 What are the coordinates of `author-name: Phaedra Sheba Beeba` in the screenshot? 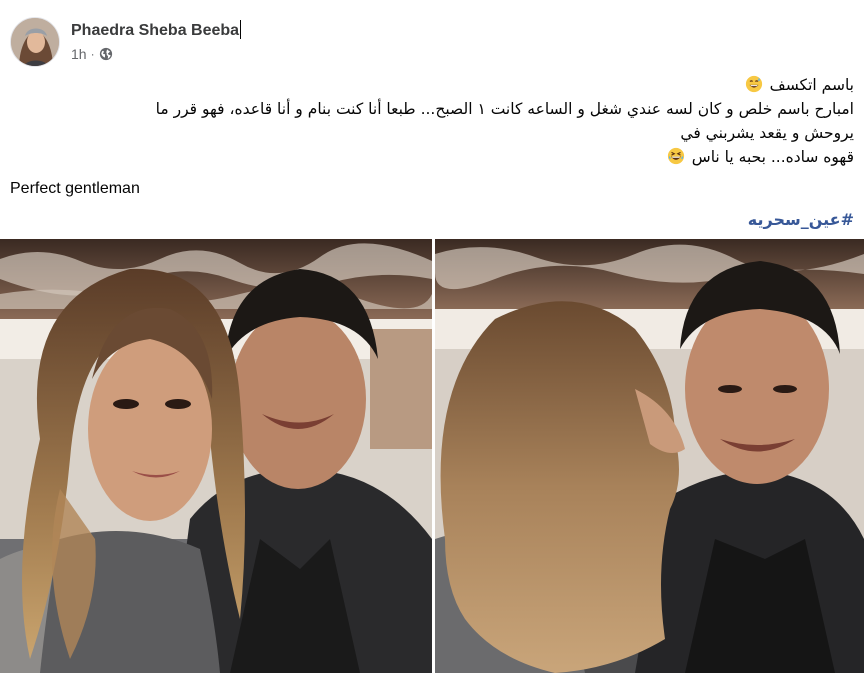 It's located at (156, 30).